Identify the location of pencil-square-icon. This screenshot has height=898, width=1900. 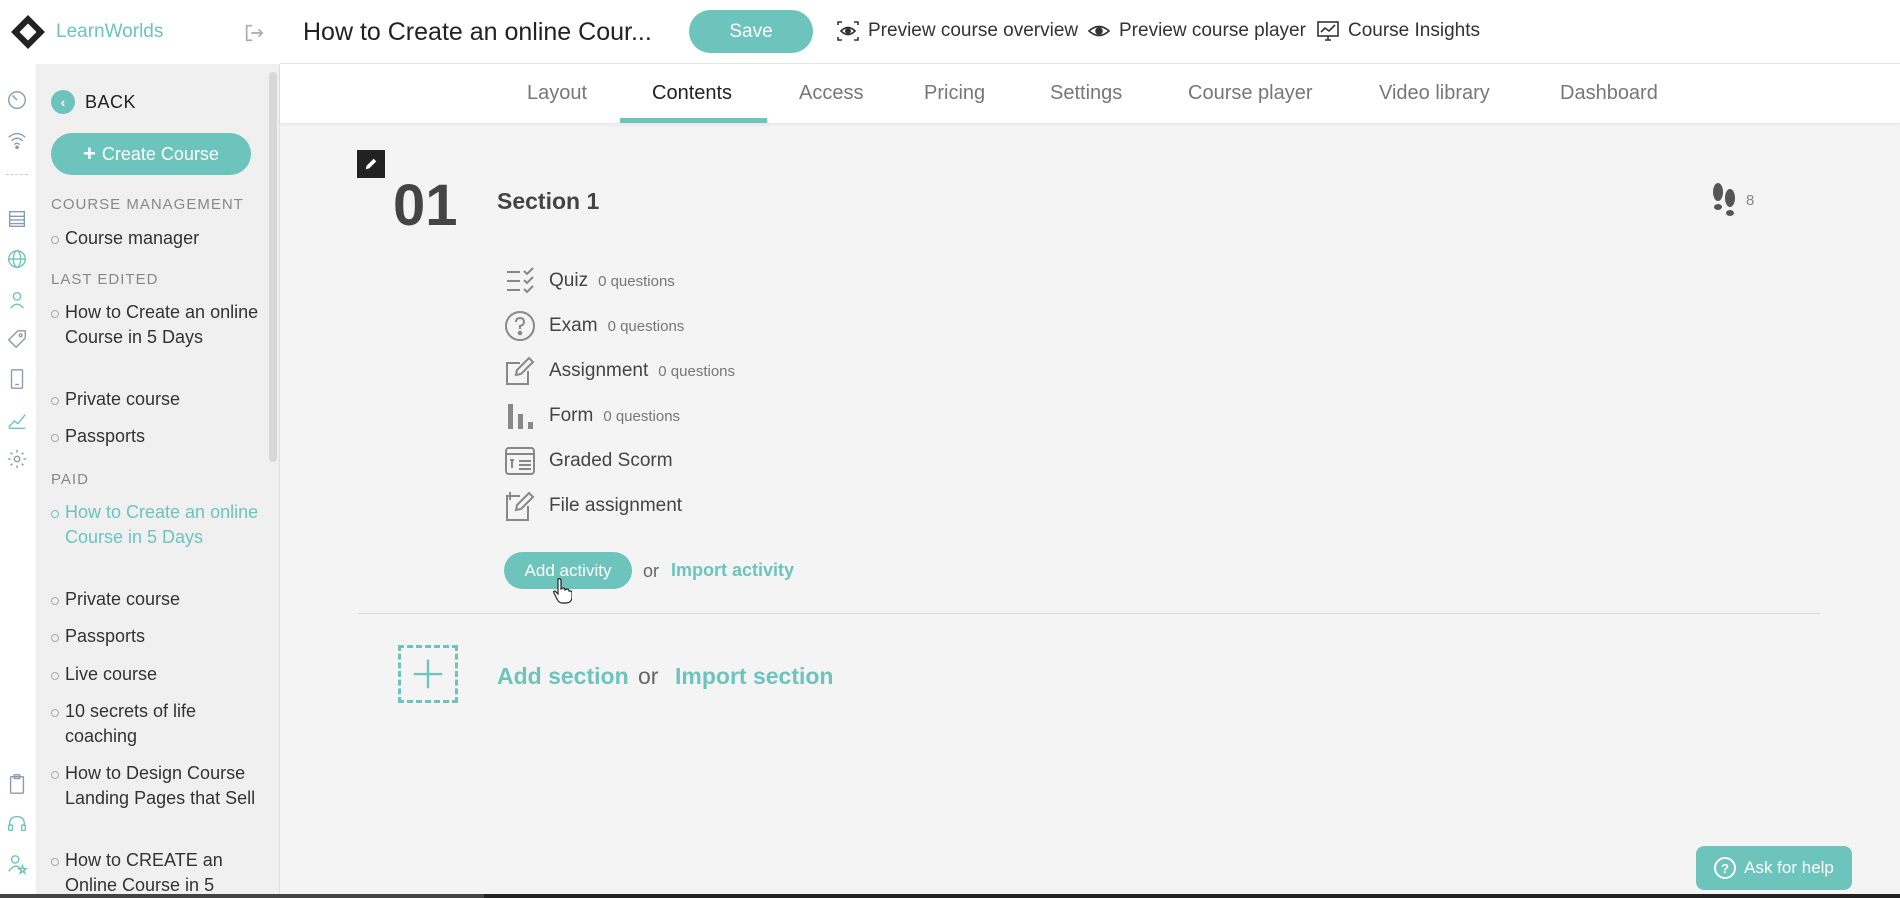
(520, 371).